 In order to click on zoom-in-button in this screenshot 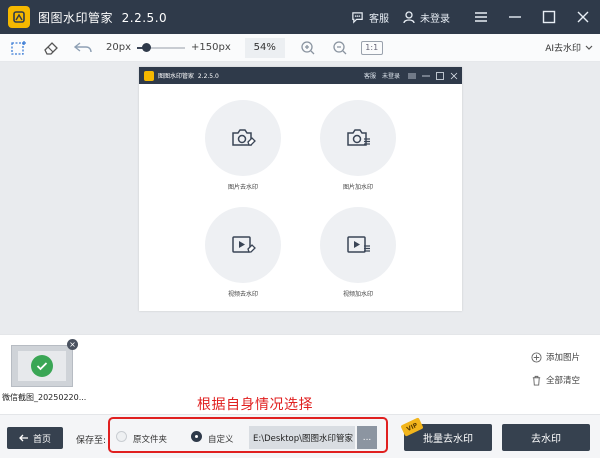, I will do `click(308, 48)`.